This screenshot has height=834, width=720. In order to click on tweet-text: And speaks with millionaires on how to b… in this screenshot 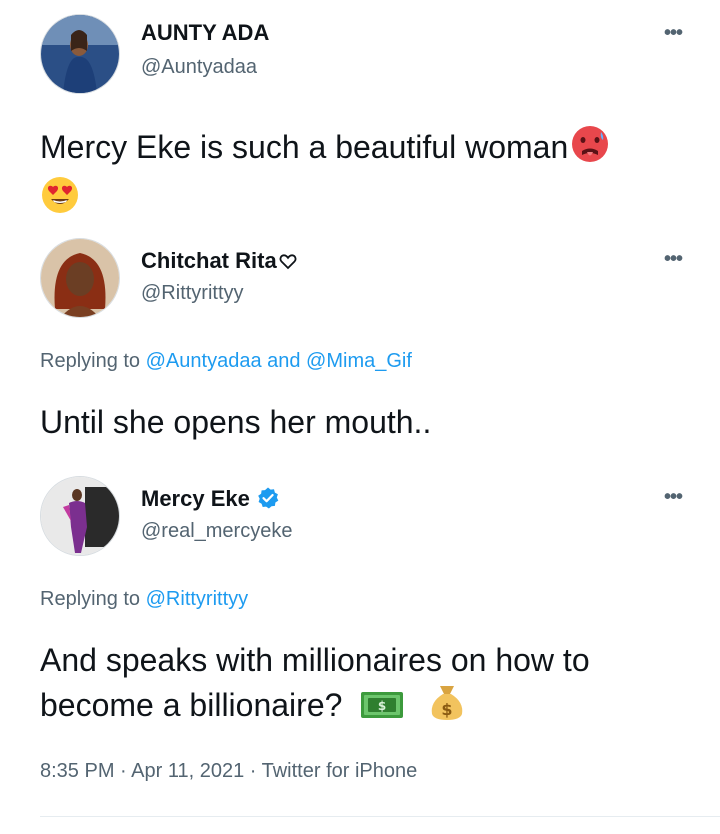, I will do `click(372, 685)`.